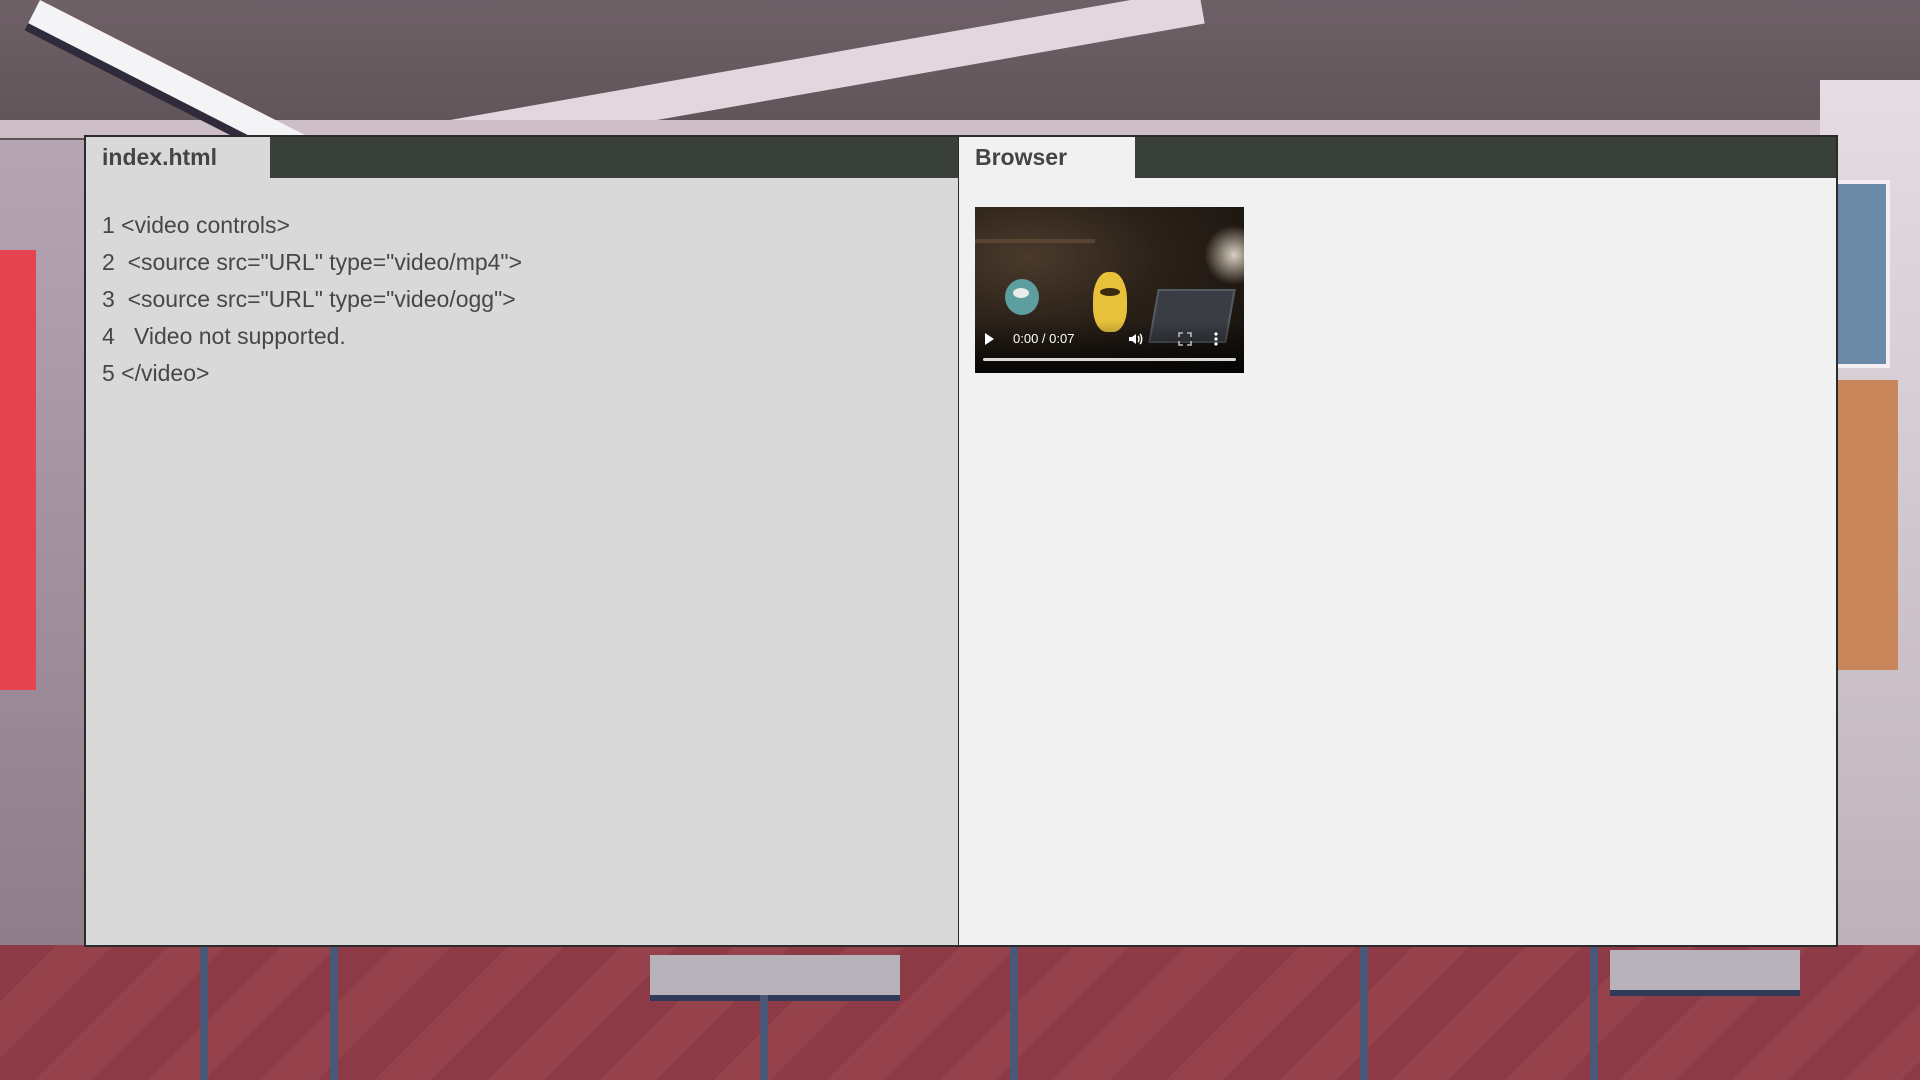 The image size is (1920, 1080). Describe the element at coordinates (1185, 339) in the screenshot. I see `fullscreen-icon` at that location.